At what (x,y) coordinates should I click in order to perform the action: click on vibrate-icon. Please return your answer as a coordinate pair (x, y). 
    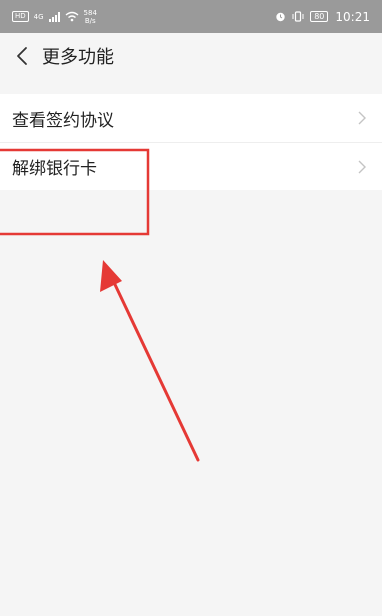
    Looking at the image, I should click on (298, 16).